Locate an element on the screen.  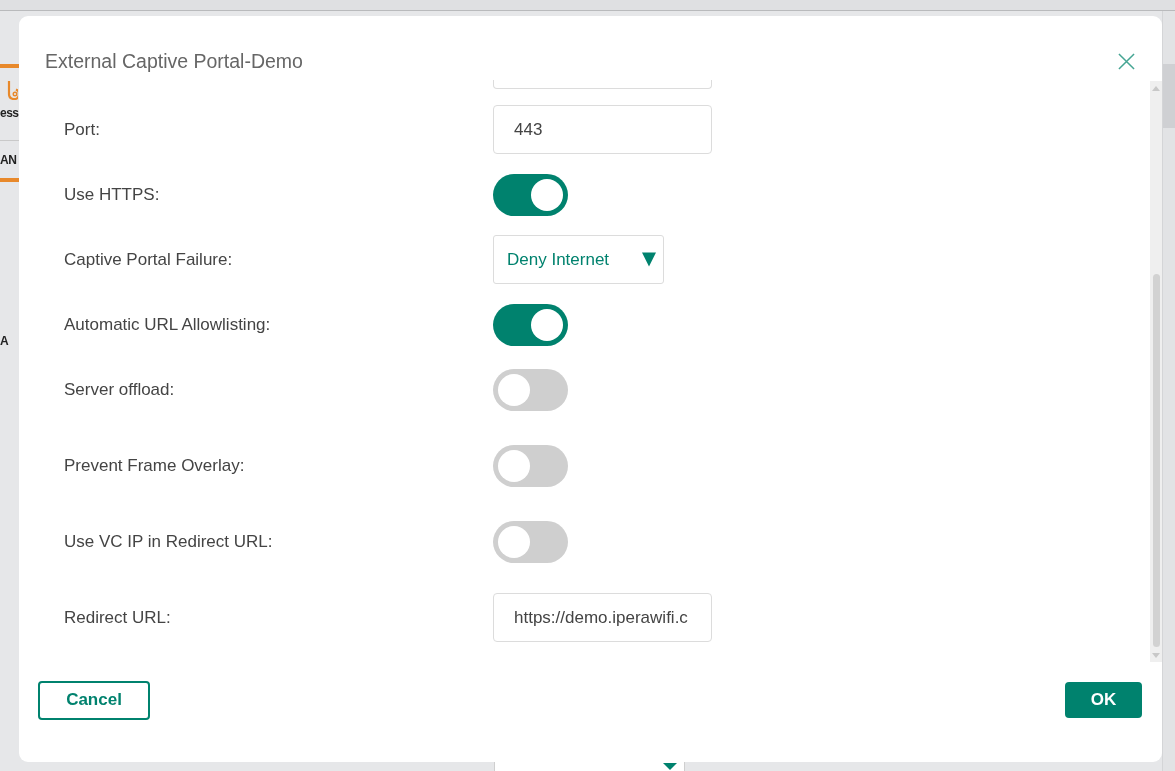
cancel-button: Cancel is located at coordinates (94, 700).